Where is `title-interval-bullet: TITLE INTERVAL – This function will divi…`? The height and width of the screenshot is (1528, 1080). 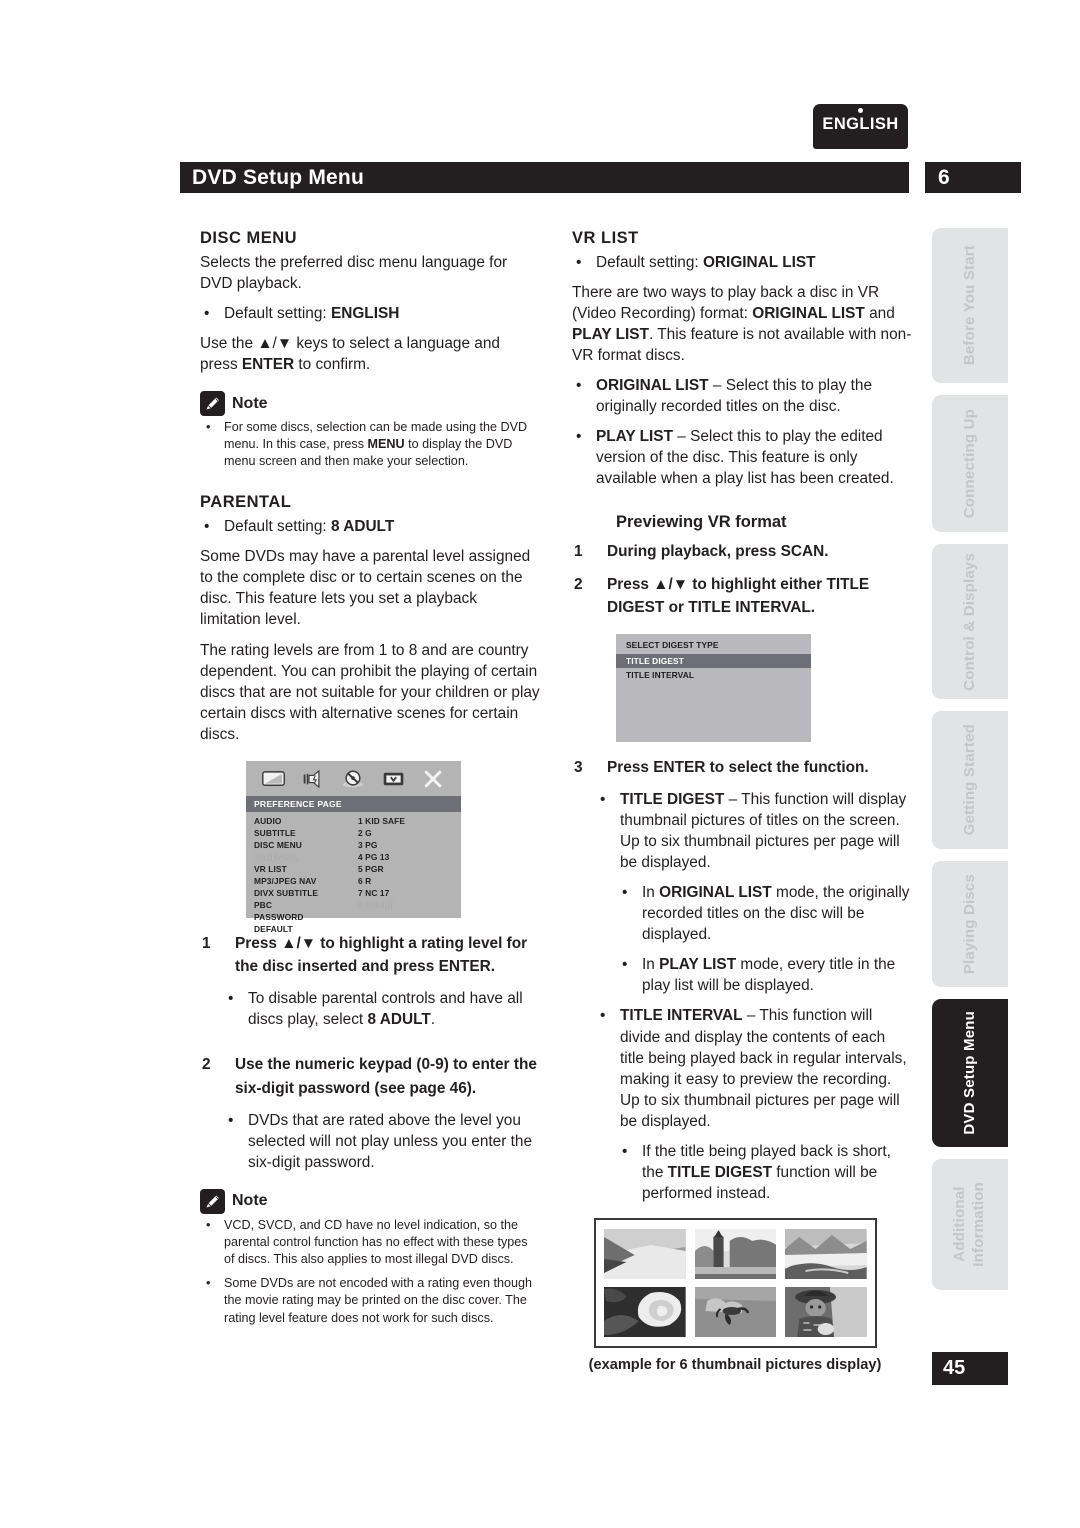 title-interval-bullet: TITLE INTERVAL – This function will divi… is located at coordinates (754, 1068).